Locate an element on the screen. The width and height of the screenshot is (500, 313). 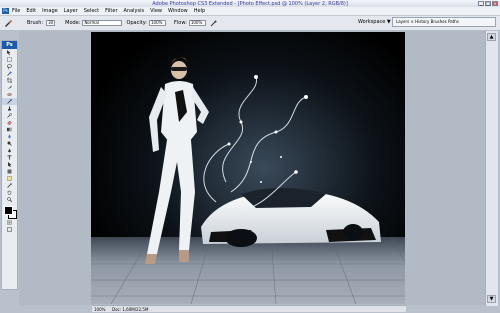
minimize-button: _ is located at coordinates (481, 3).